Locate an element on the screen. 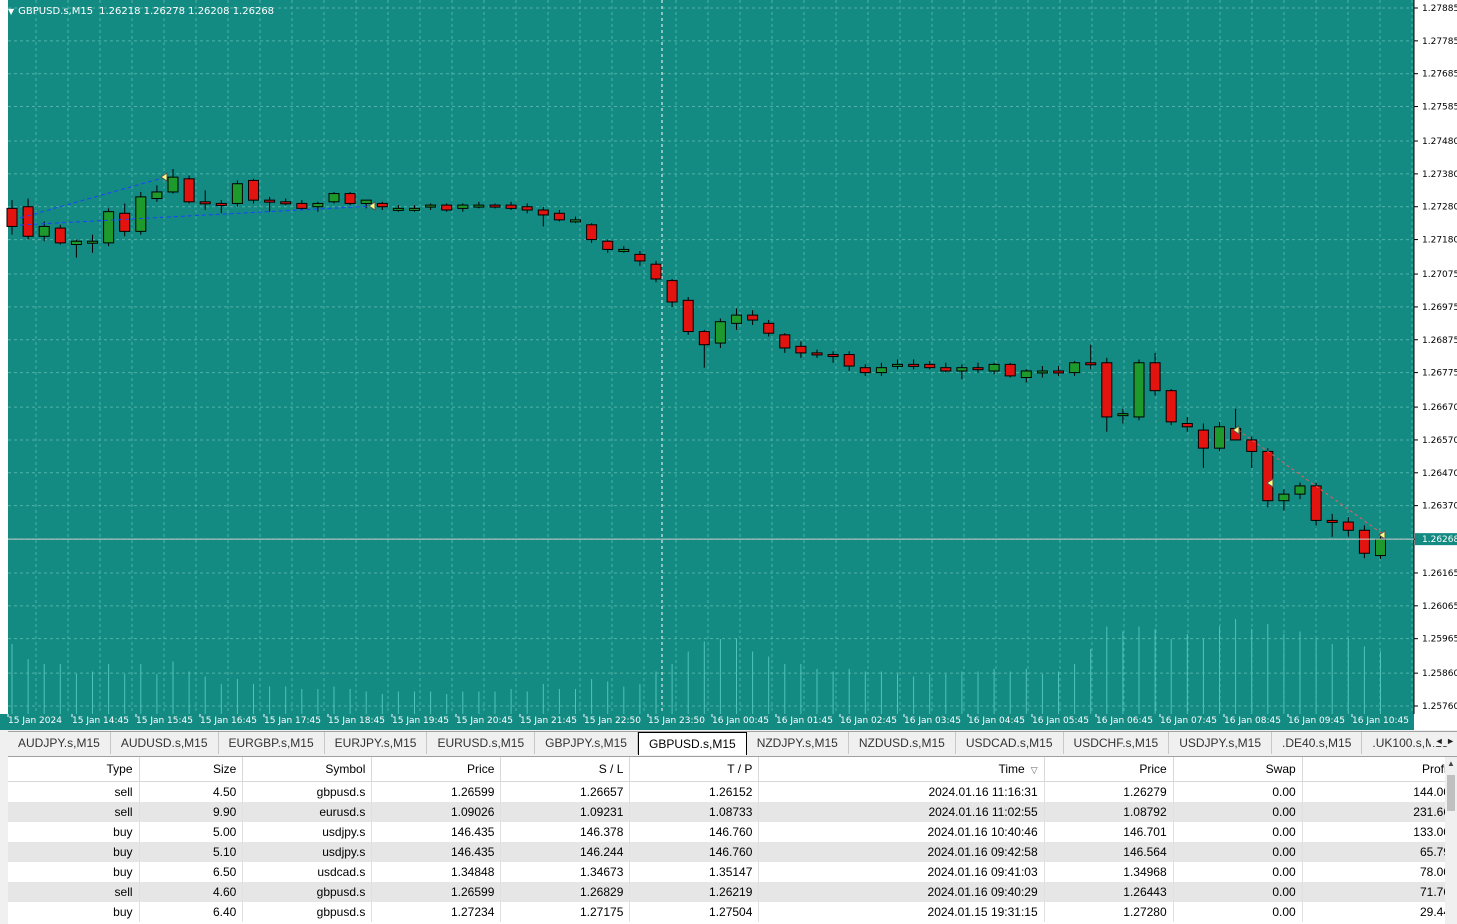 This screenshot has width=1457, height=924. tab-chart: GBPUSD.s,M15 is located at coordinates (692, 743).